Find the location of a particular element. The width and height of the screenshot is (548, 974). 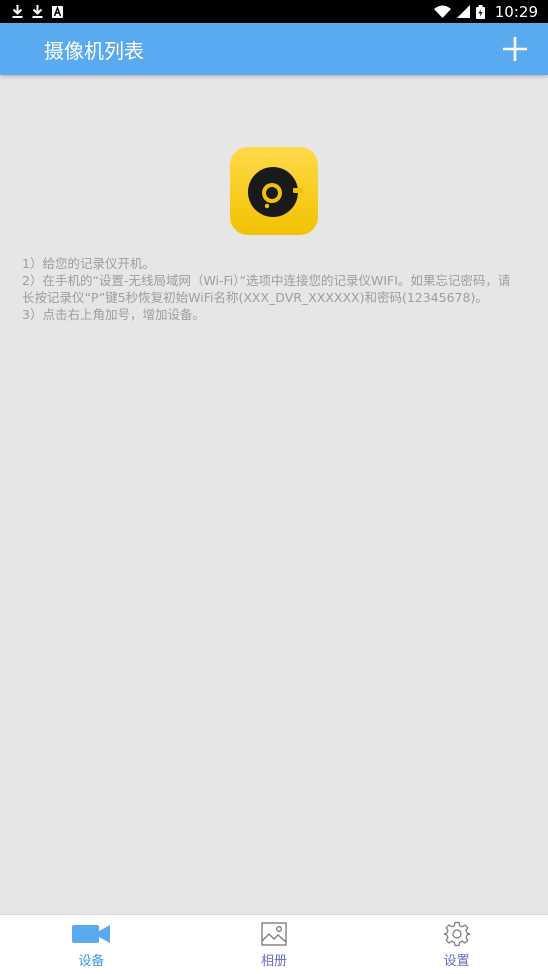

status-time: 10:29 is located at coordinates (516, 11).